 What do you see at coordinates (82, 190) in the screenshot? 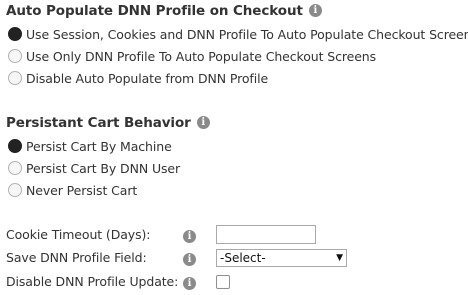
I see `radio-label: Never Persist Cart` at bounding box center [82, 190].